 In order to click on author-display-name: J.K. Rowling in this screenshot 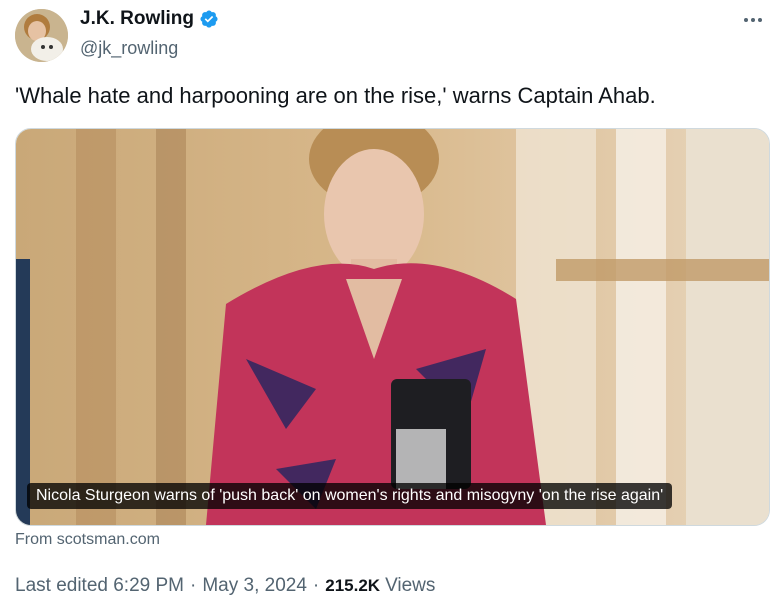, I will do `click(137, 19)`.